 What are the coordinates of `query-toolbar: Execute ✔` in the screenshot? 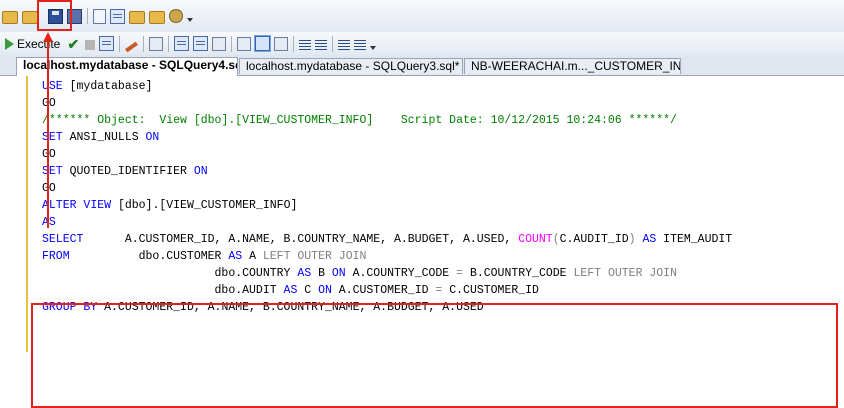 It's located at (422, 44).